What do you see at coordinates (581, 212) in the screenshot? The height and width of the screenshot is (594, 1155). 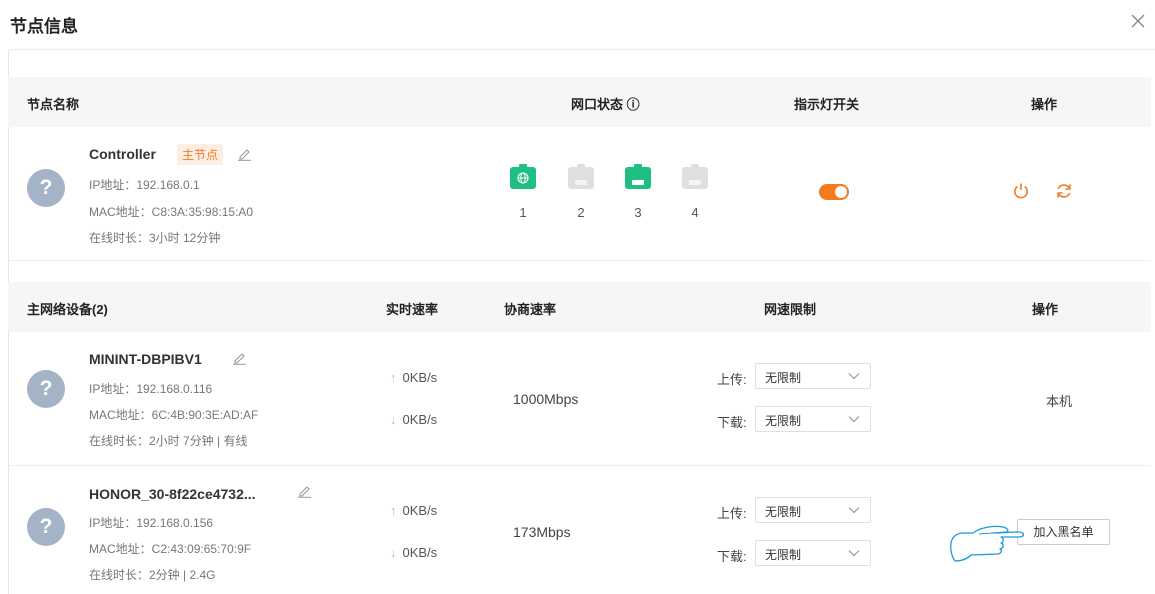 I see `port-number: 2` at bounding box center [581, 212].